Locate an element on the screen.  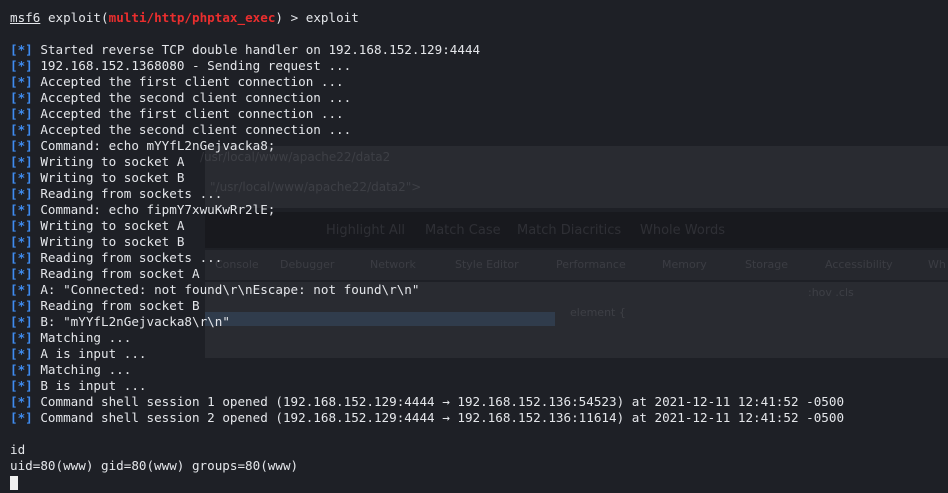
status-line: [*] B: "mYYfL2nGejvacka8\r\n" is located at coordinates (479, 322).